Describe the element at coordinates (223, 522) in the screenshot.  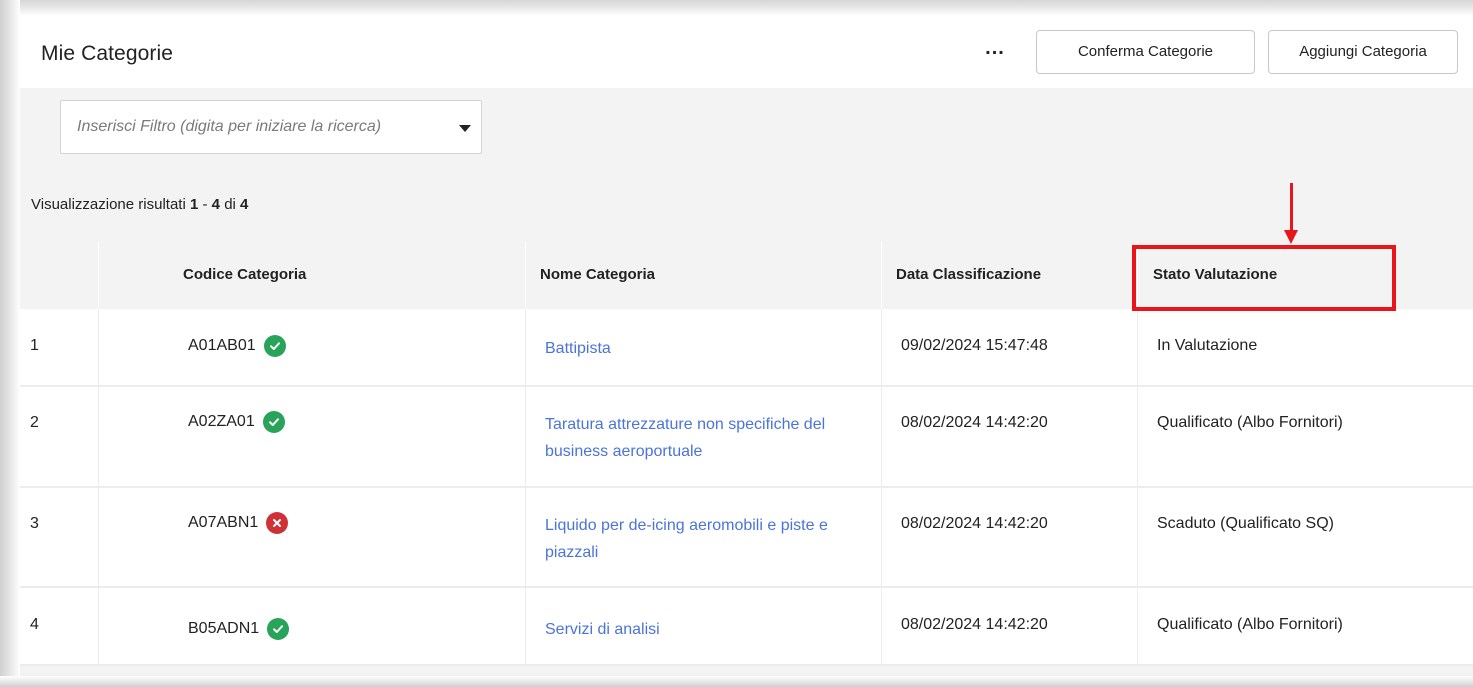
I see `category-code-text: A07ABN1` at that location.